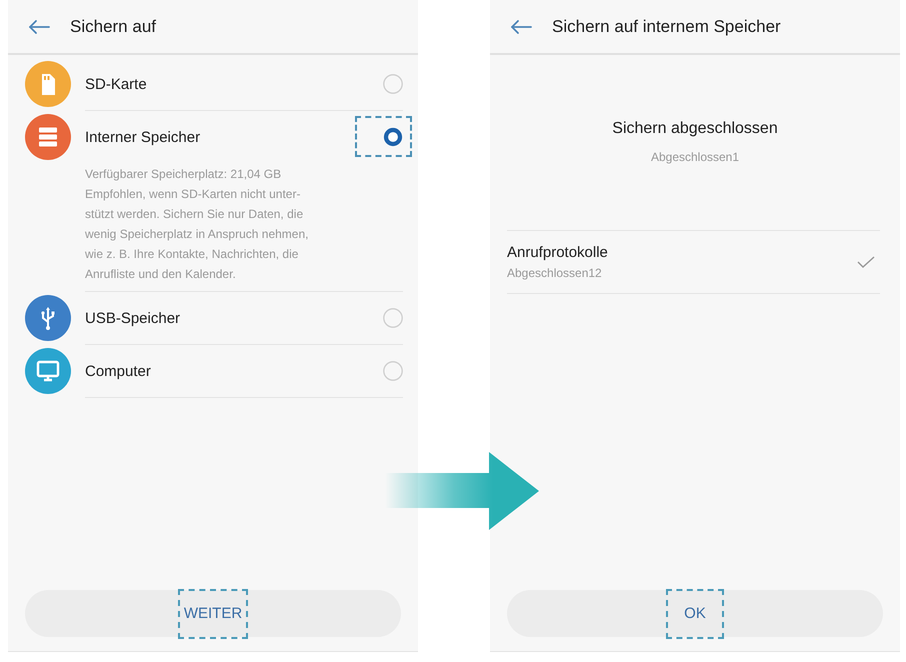 Image resolution: width=906 pixels, height=662 pixels. I want to click on screen-title: Sichern auf internem Speicher, so click(666, 26).